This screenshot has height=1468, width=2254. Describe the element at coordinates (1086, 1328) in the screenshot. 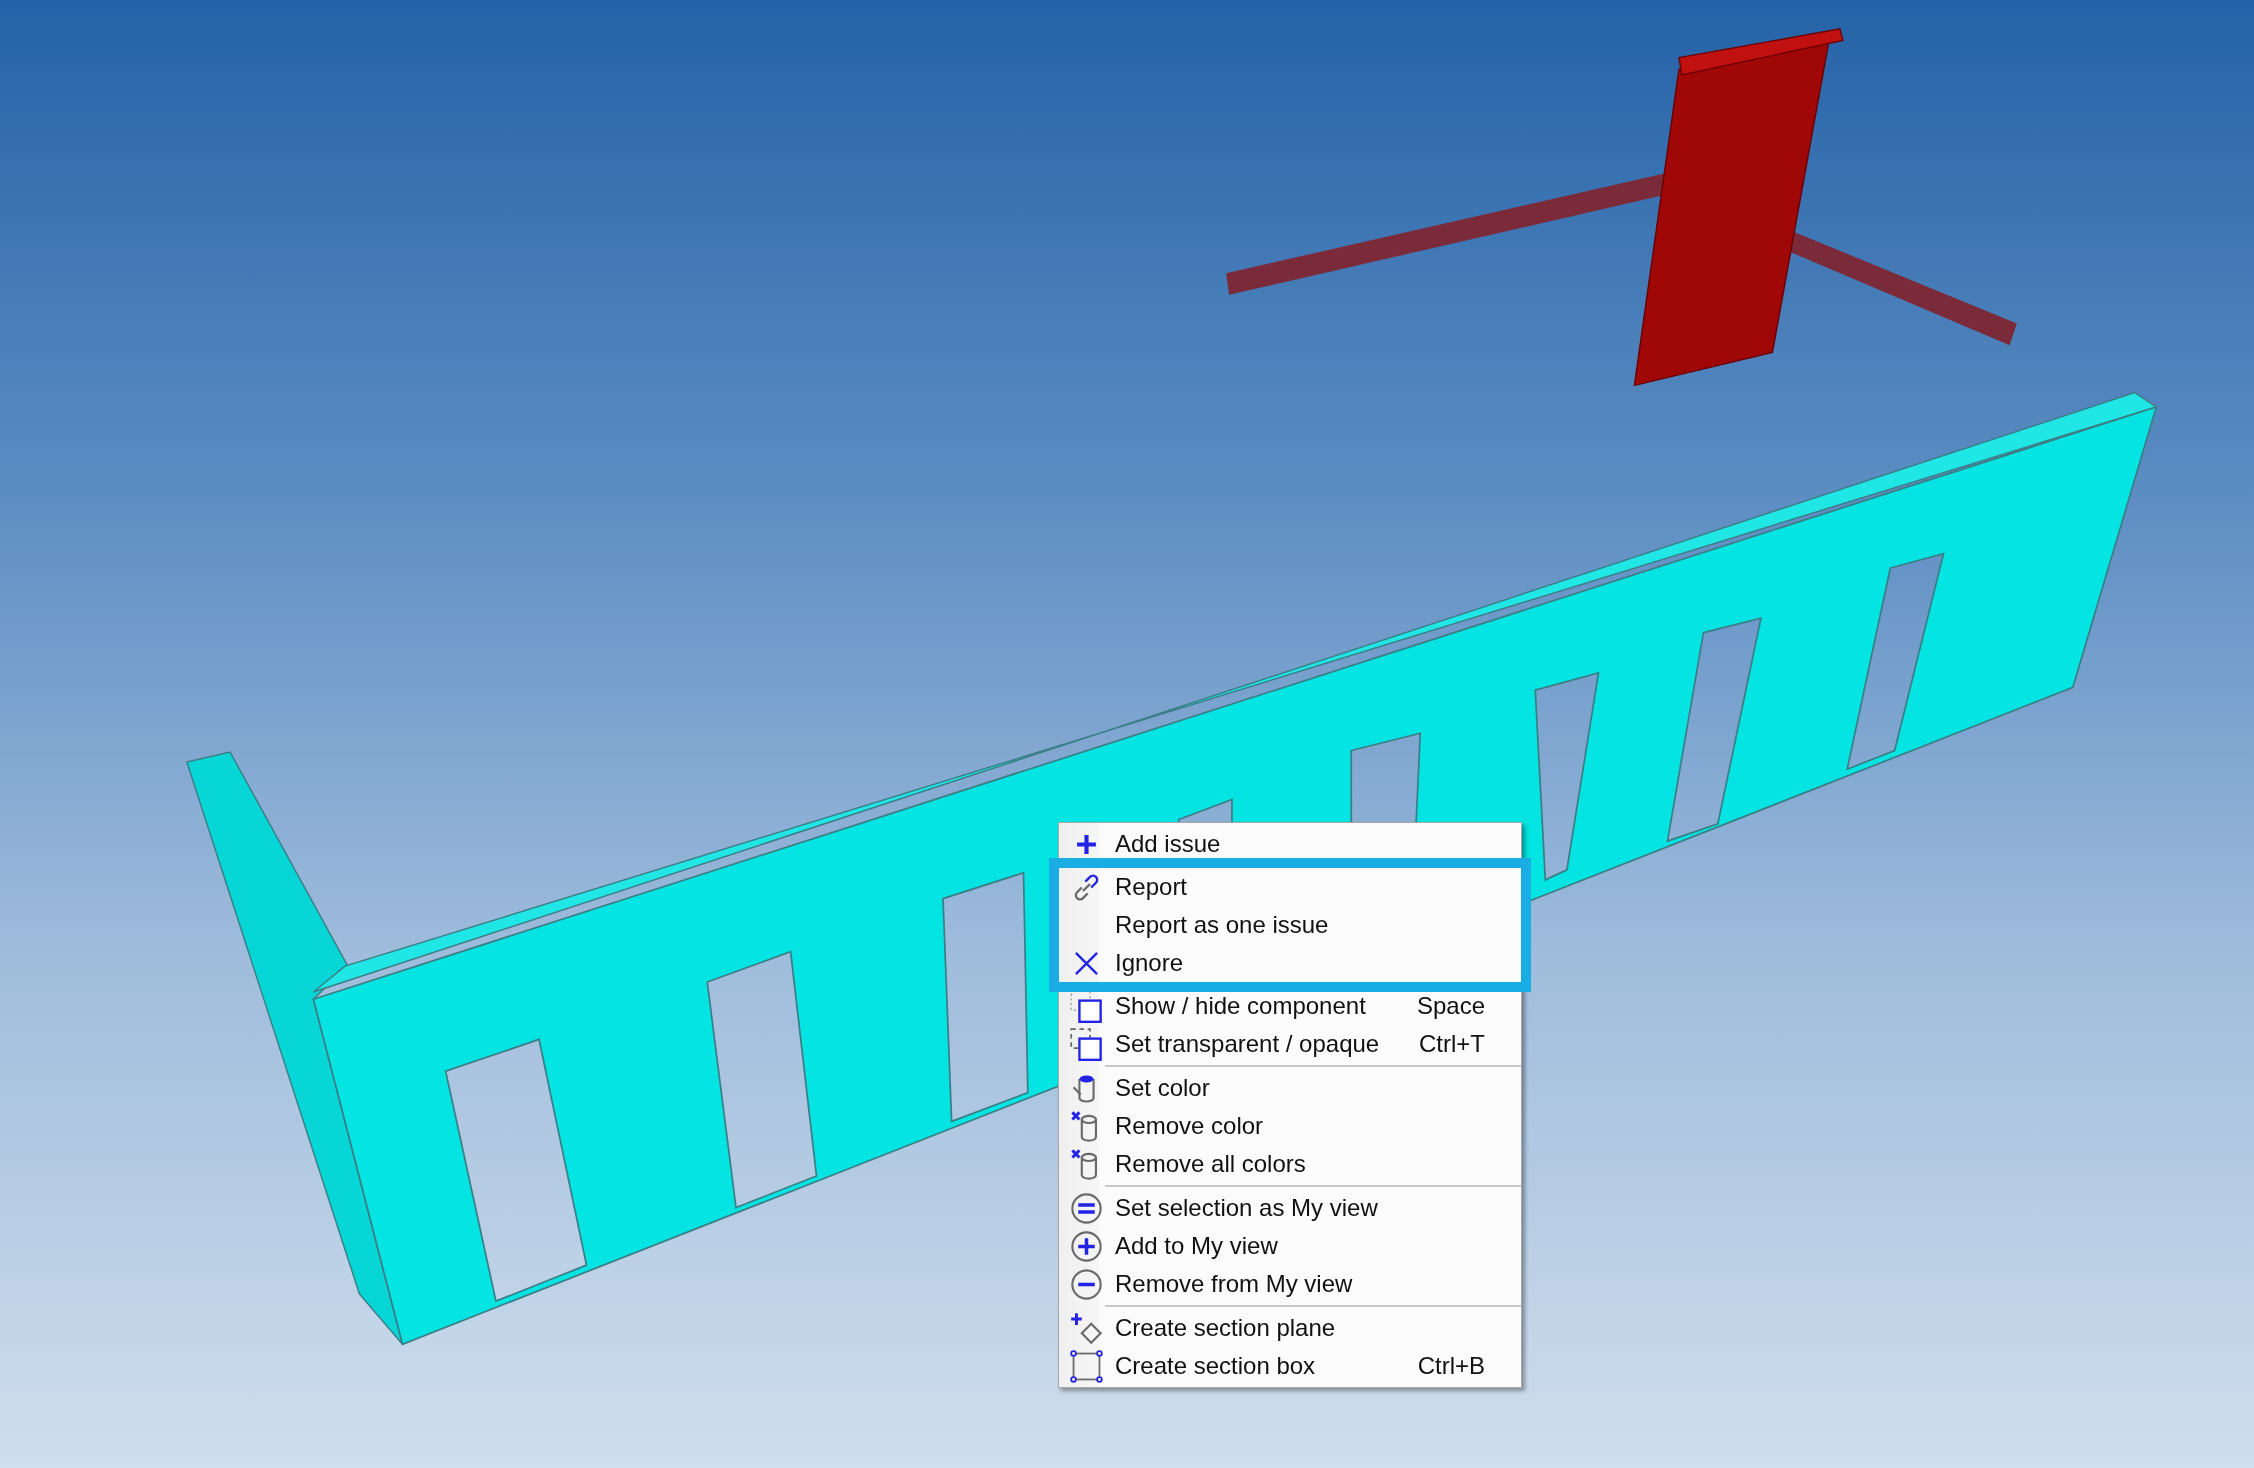

I see `diamond-icon` at that location.